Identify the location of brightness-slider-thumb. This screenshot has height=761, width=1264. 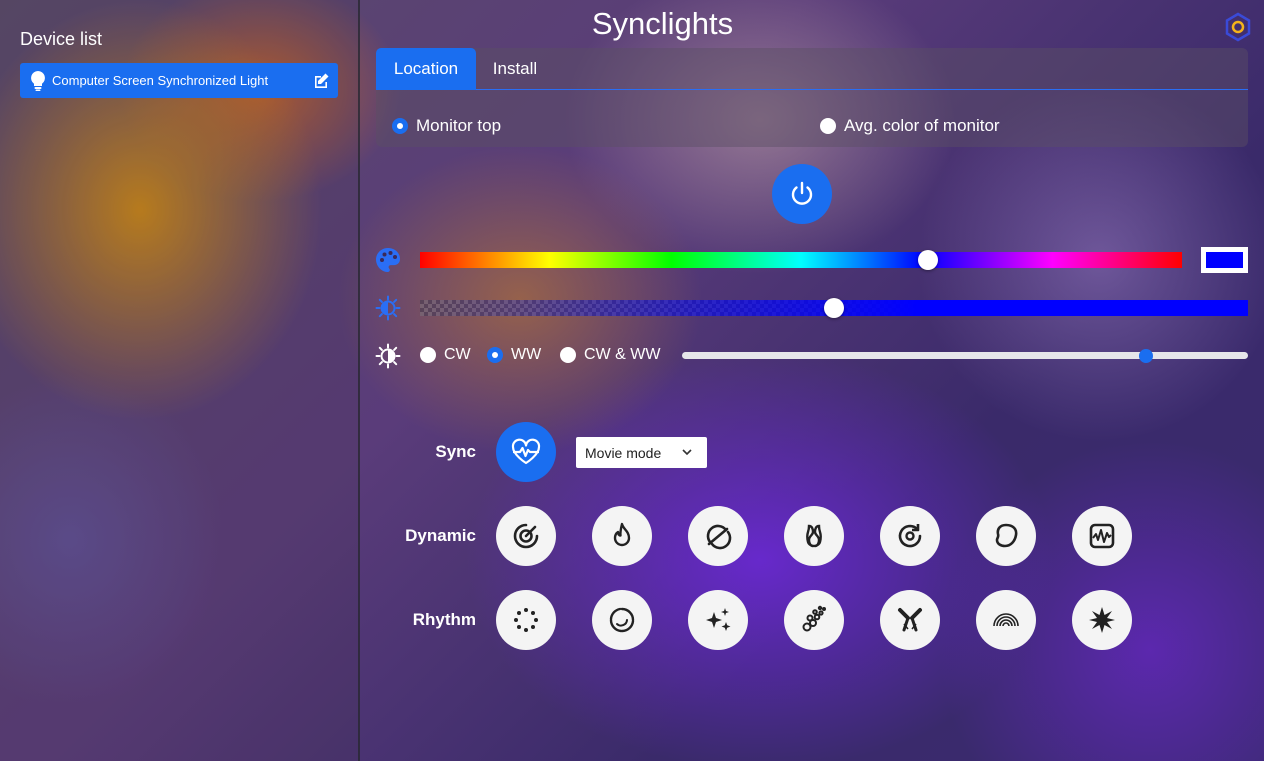
(834, 308).